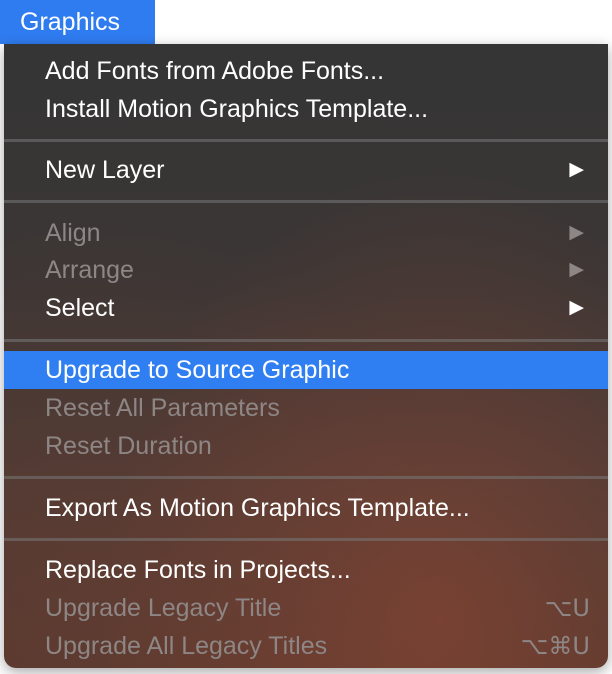  Describe the element at coordinates (306, 270) in the screenshot. I see `menu-item-arrange: Arrange ▶` at that location.